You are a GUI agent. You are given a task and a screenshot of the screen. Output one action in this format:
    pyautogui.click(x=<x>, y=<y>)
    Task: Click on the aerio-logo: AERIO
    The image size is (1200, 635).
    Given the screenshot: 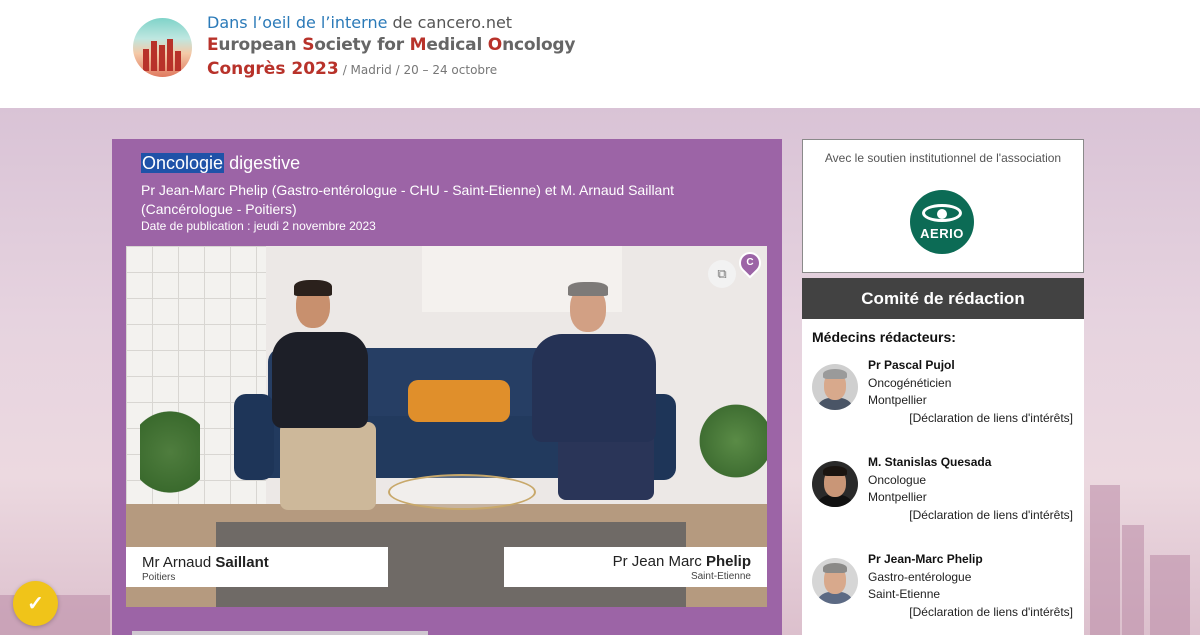 What is the action you would take?
    pyautogui.click(x=942, y=222)
    